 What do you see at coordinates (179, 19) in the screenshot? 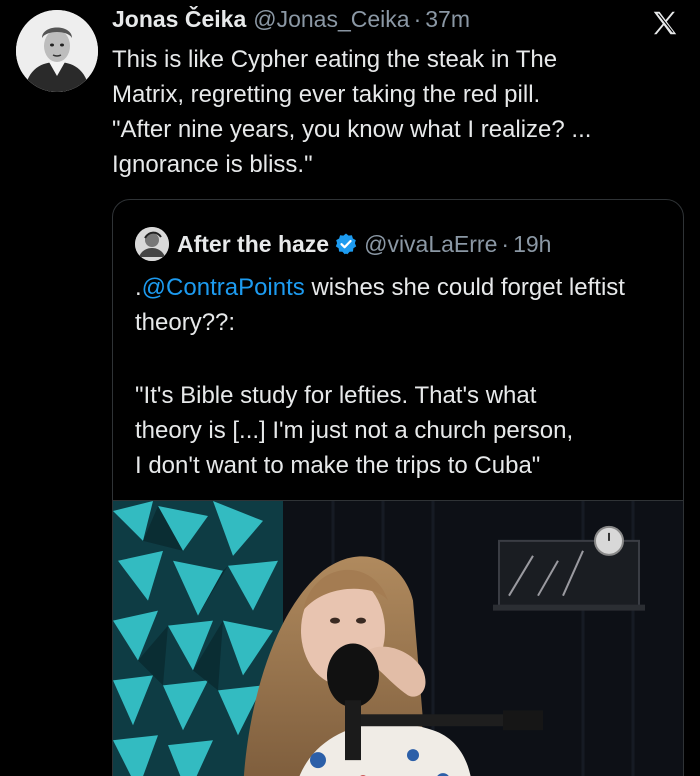
I see `author-name: Jonas Čeika` at bounding box center [179, 19].